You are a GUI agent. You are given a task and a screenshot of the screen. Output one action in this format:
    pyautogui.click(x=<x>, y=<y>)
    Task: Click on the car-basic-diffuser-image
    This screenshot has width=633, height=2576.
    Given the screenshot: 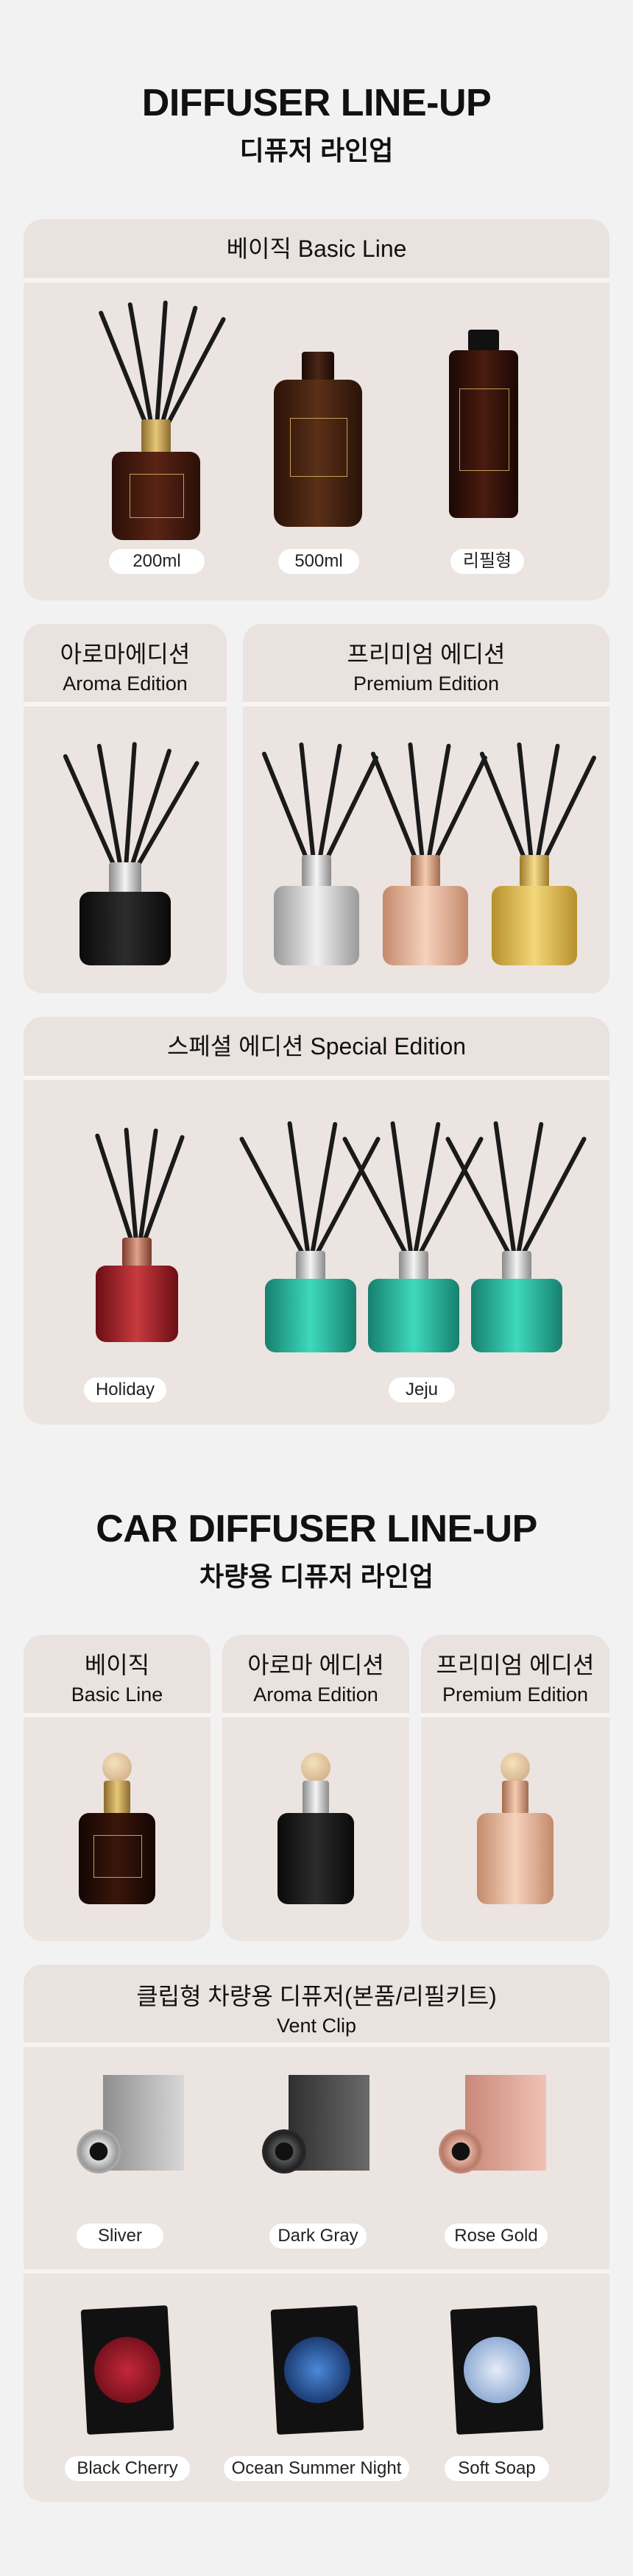 What is the action you would take?
    pyautogui.click(x=117, y=1830)
    